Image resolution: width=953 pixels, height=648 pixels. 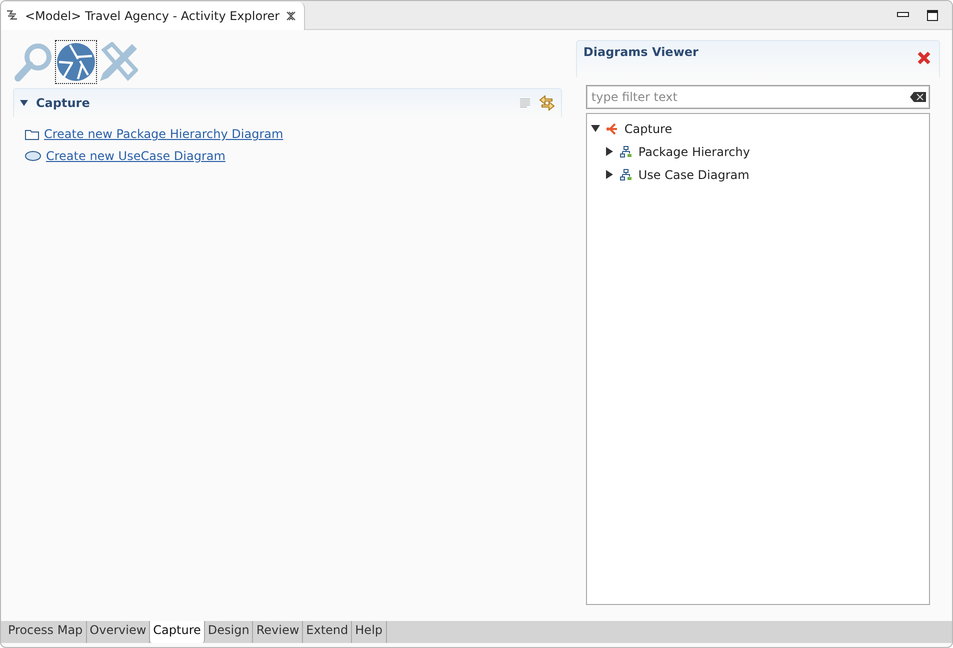 What do you see at coordinates (694, 175) in the screenshot?
I see `tree-item: Use Case Diagram` at bounding box center [694, 175].